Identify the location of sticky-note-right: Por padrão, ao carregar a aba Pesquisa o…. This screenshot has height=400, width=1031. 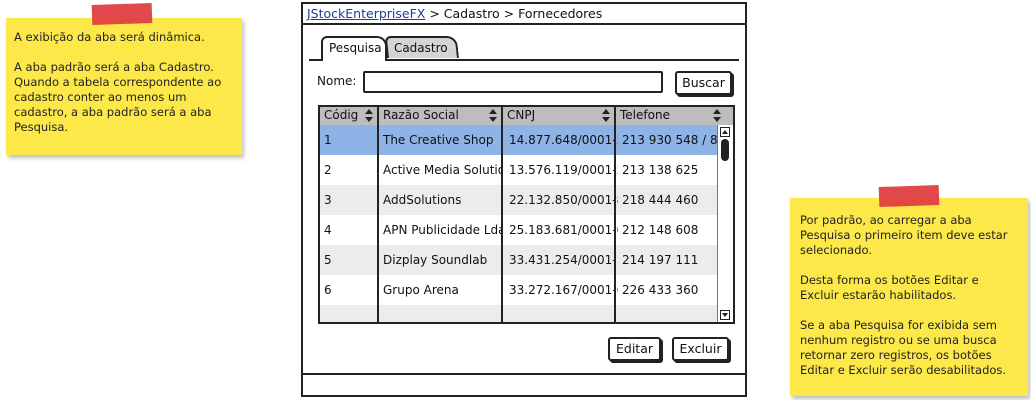
(909, 290).